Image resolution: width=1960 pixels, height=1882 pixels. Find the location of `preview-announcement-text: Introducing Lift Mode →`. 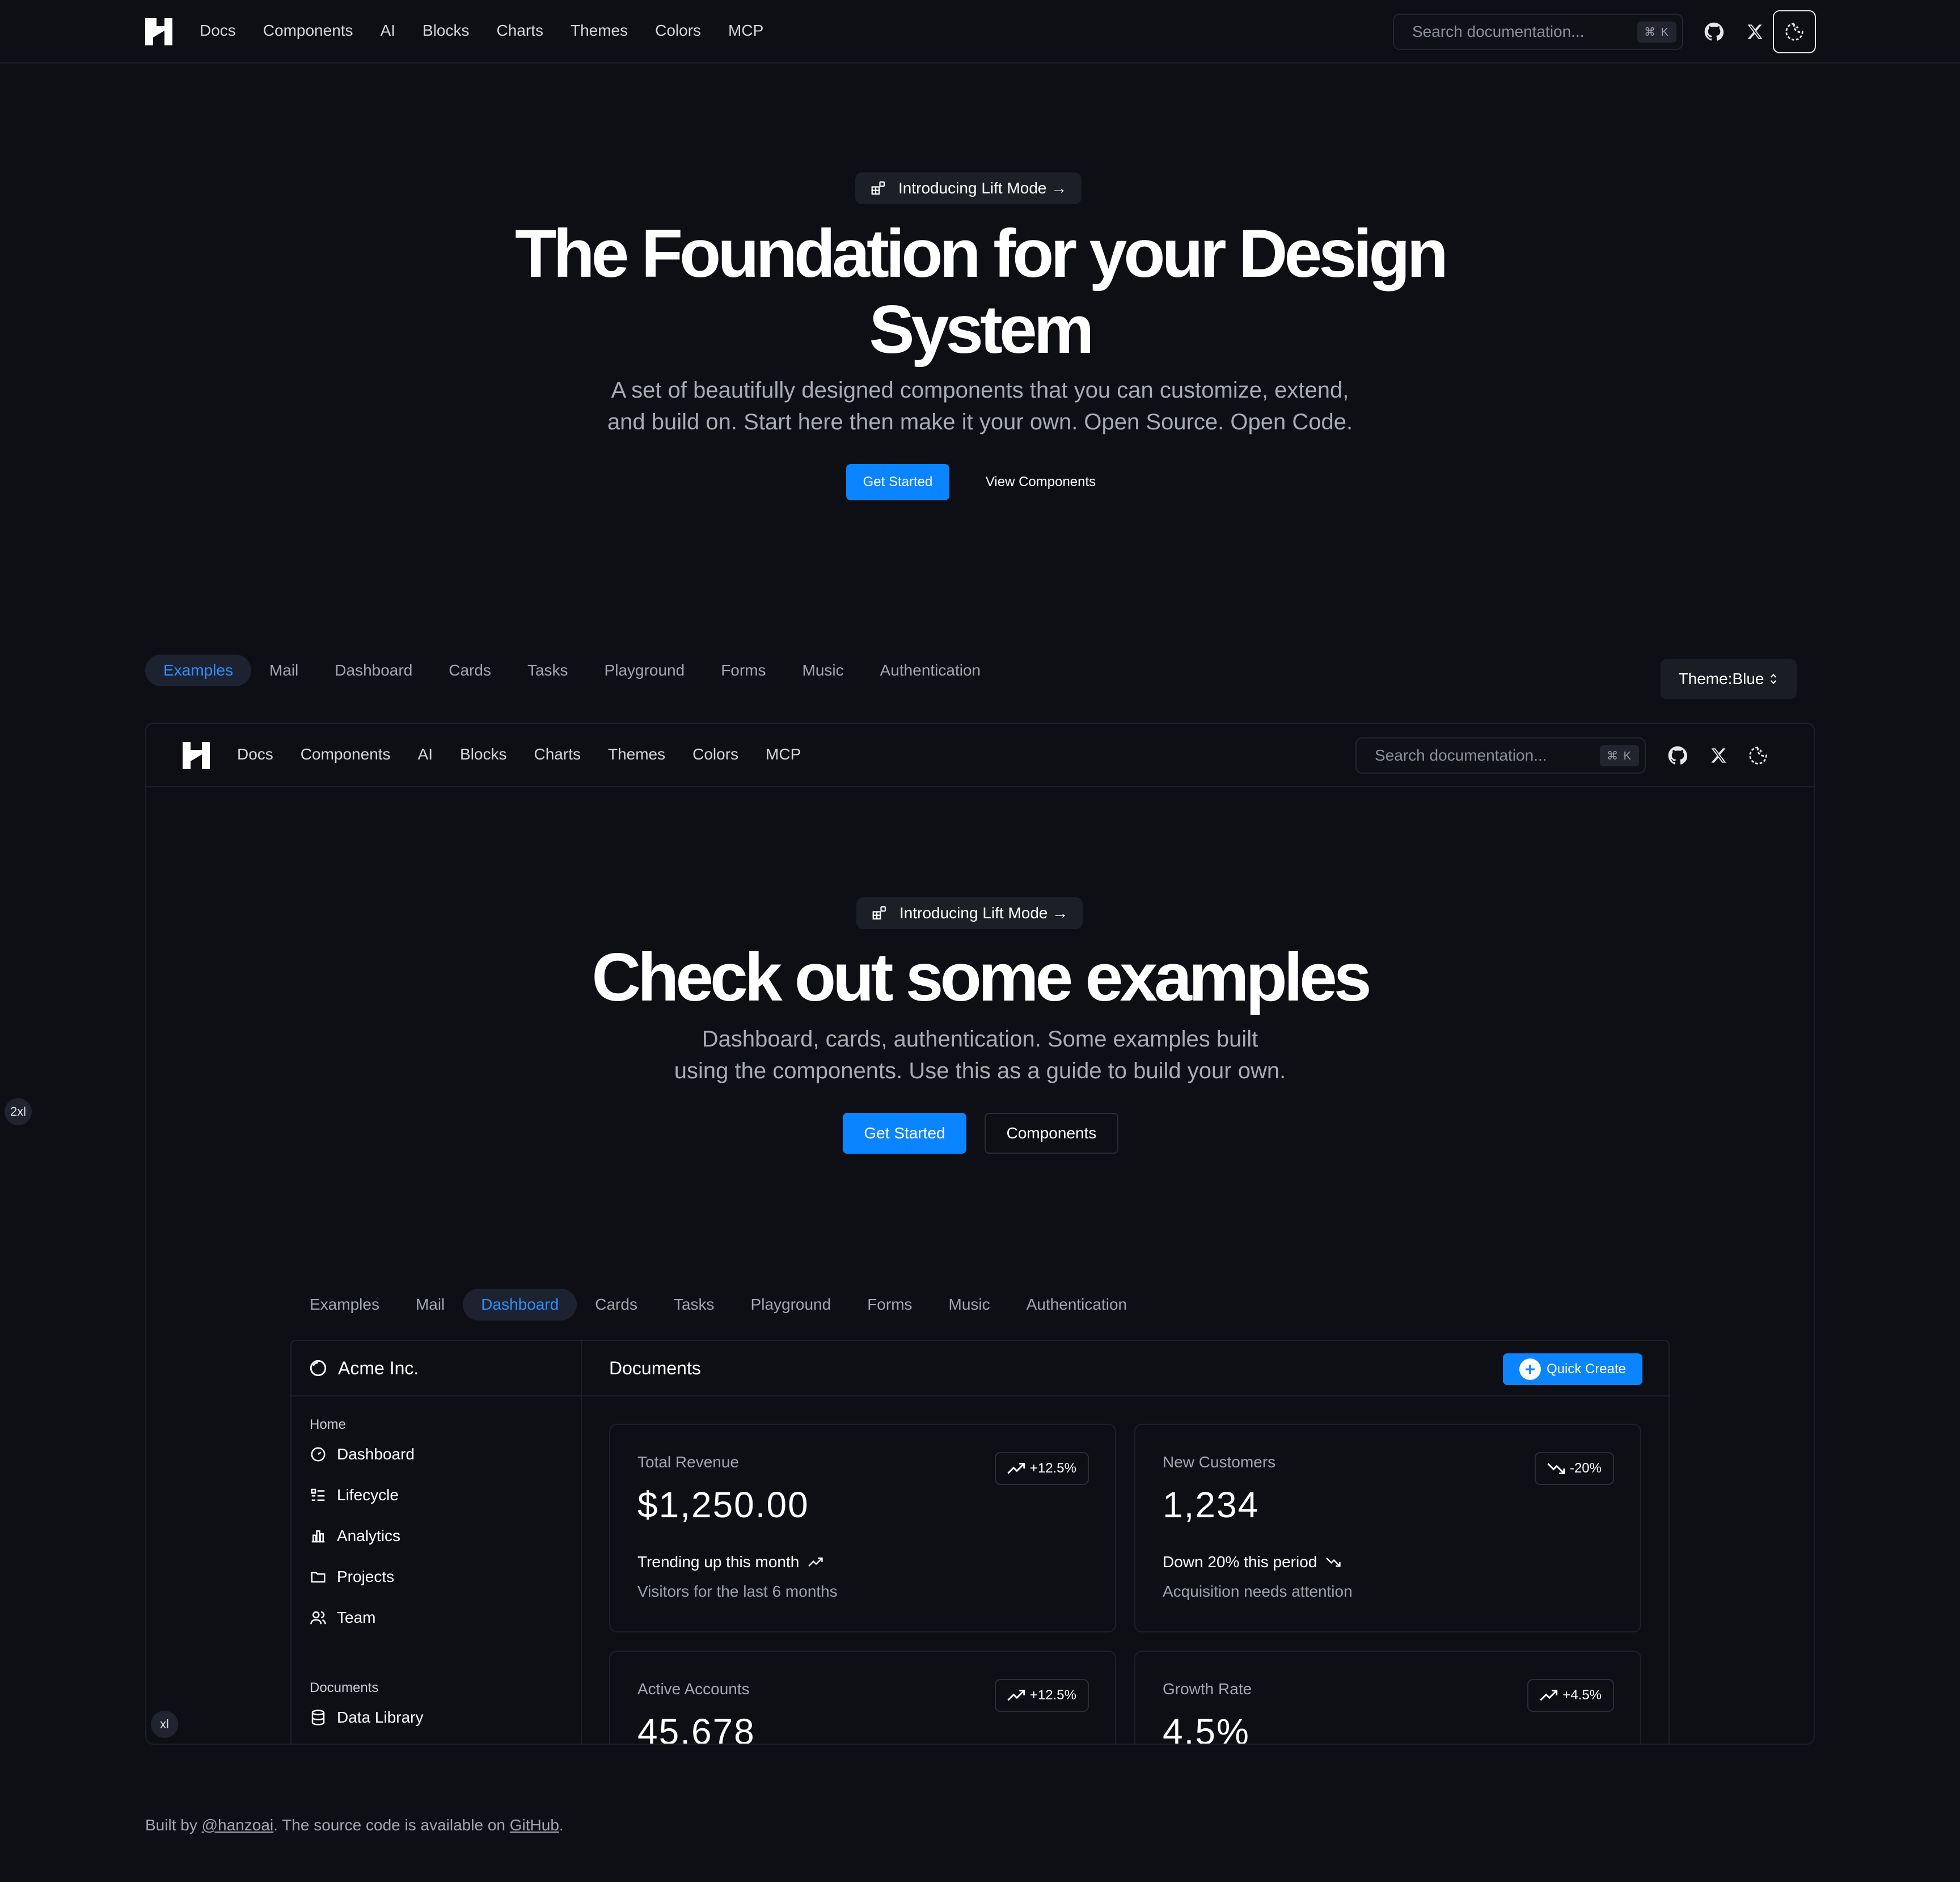

preview-announcement-text: Introducing Lift Mode → is located at coordinates (983, 913).